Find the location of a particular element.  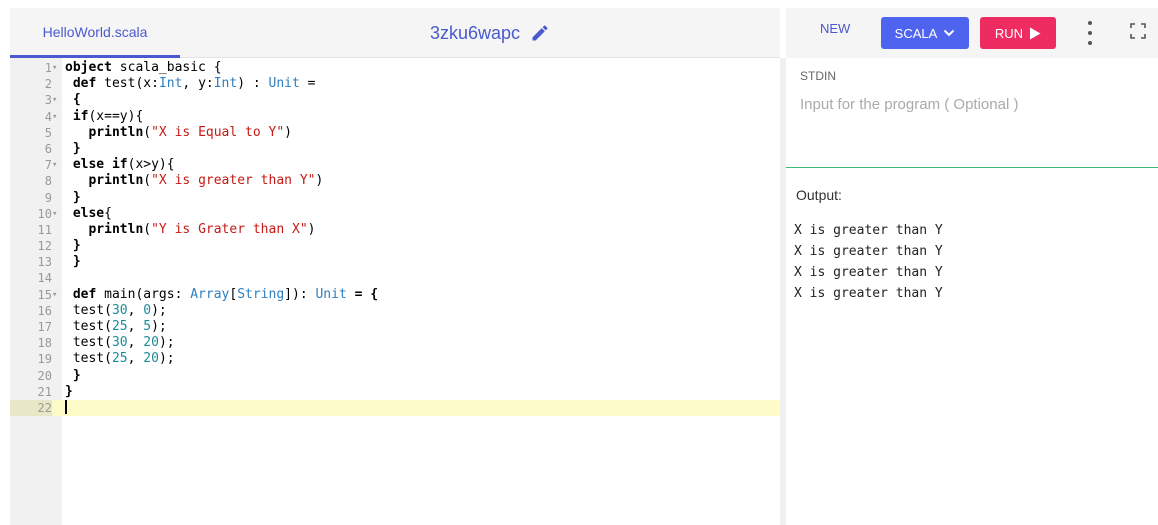

stdin-input is located at coordinates (970, 104).